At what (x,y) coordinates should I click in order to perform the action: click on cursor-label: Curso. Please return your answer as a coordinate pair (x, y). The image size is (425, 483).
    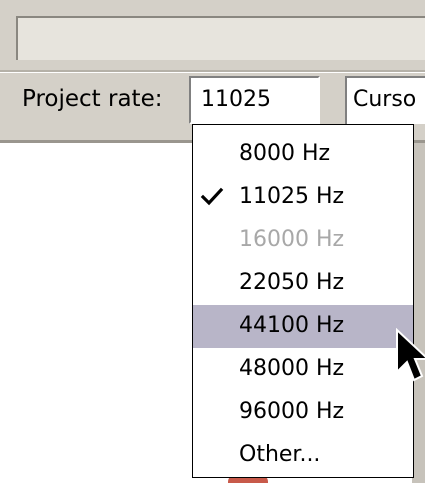
    Looking at the image, I should click on (385, 99).